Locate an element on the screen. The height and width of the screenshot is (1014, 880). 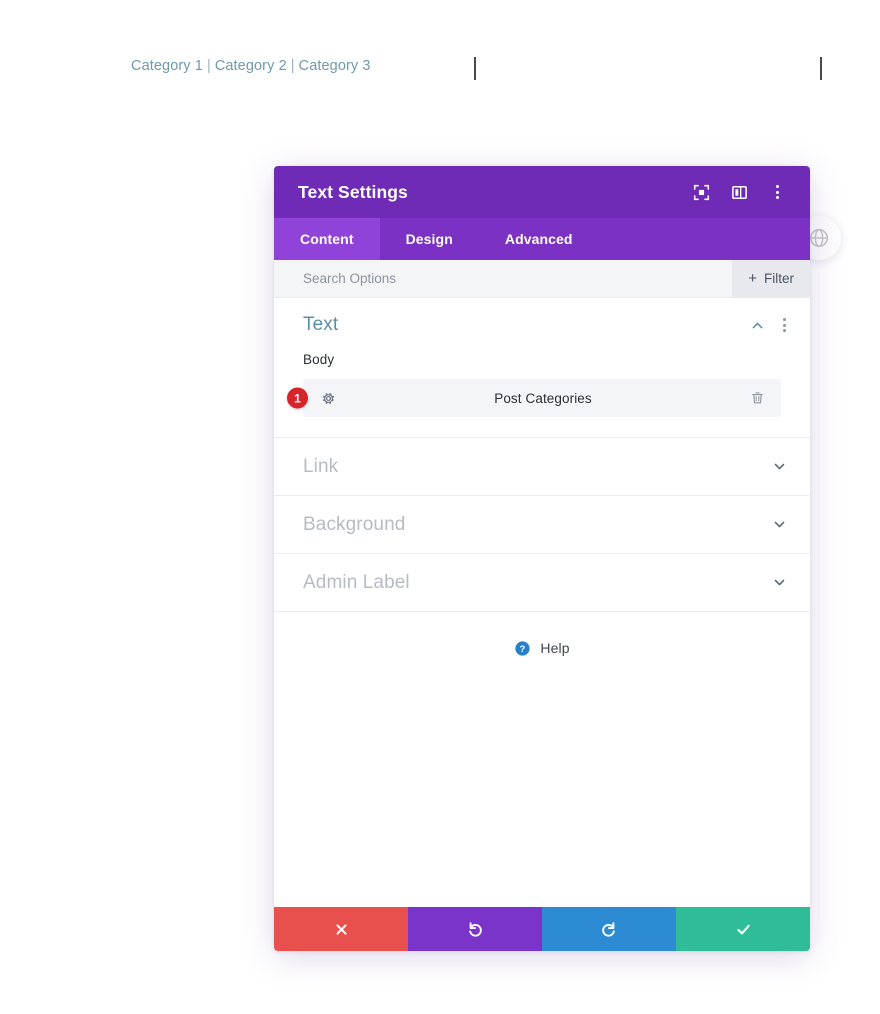
chevron-up-icon is located at coordinates (757, 325).